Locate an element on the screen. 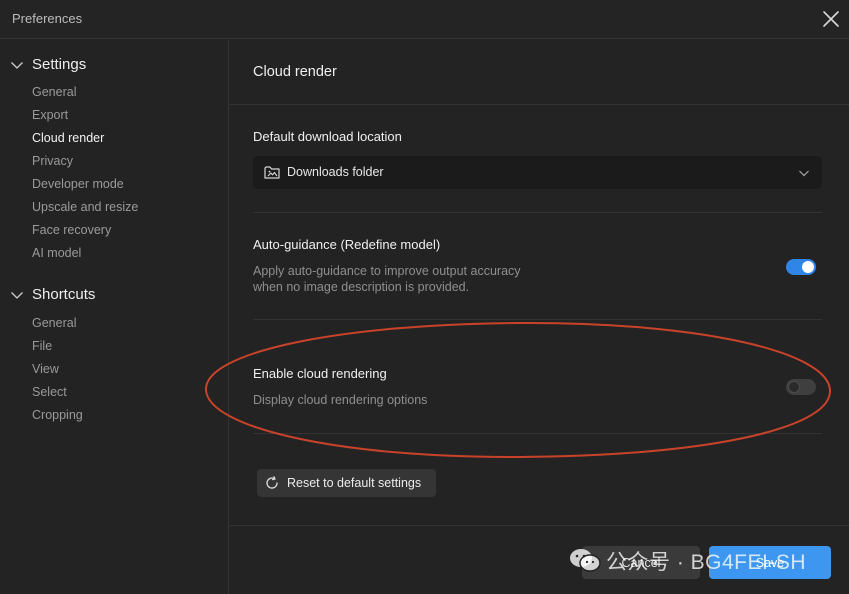  page-title: Cloud render is located at coordinates (295, 72).